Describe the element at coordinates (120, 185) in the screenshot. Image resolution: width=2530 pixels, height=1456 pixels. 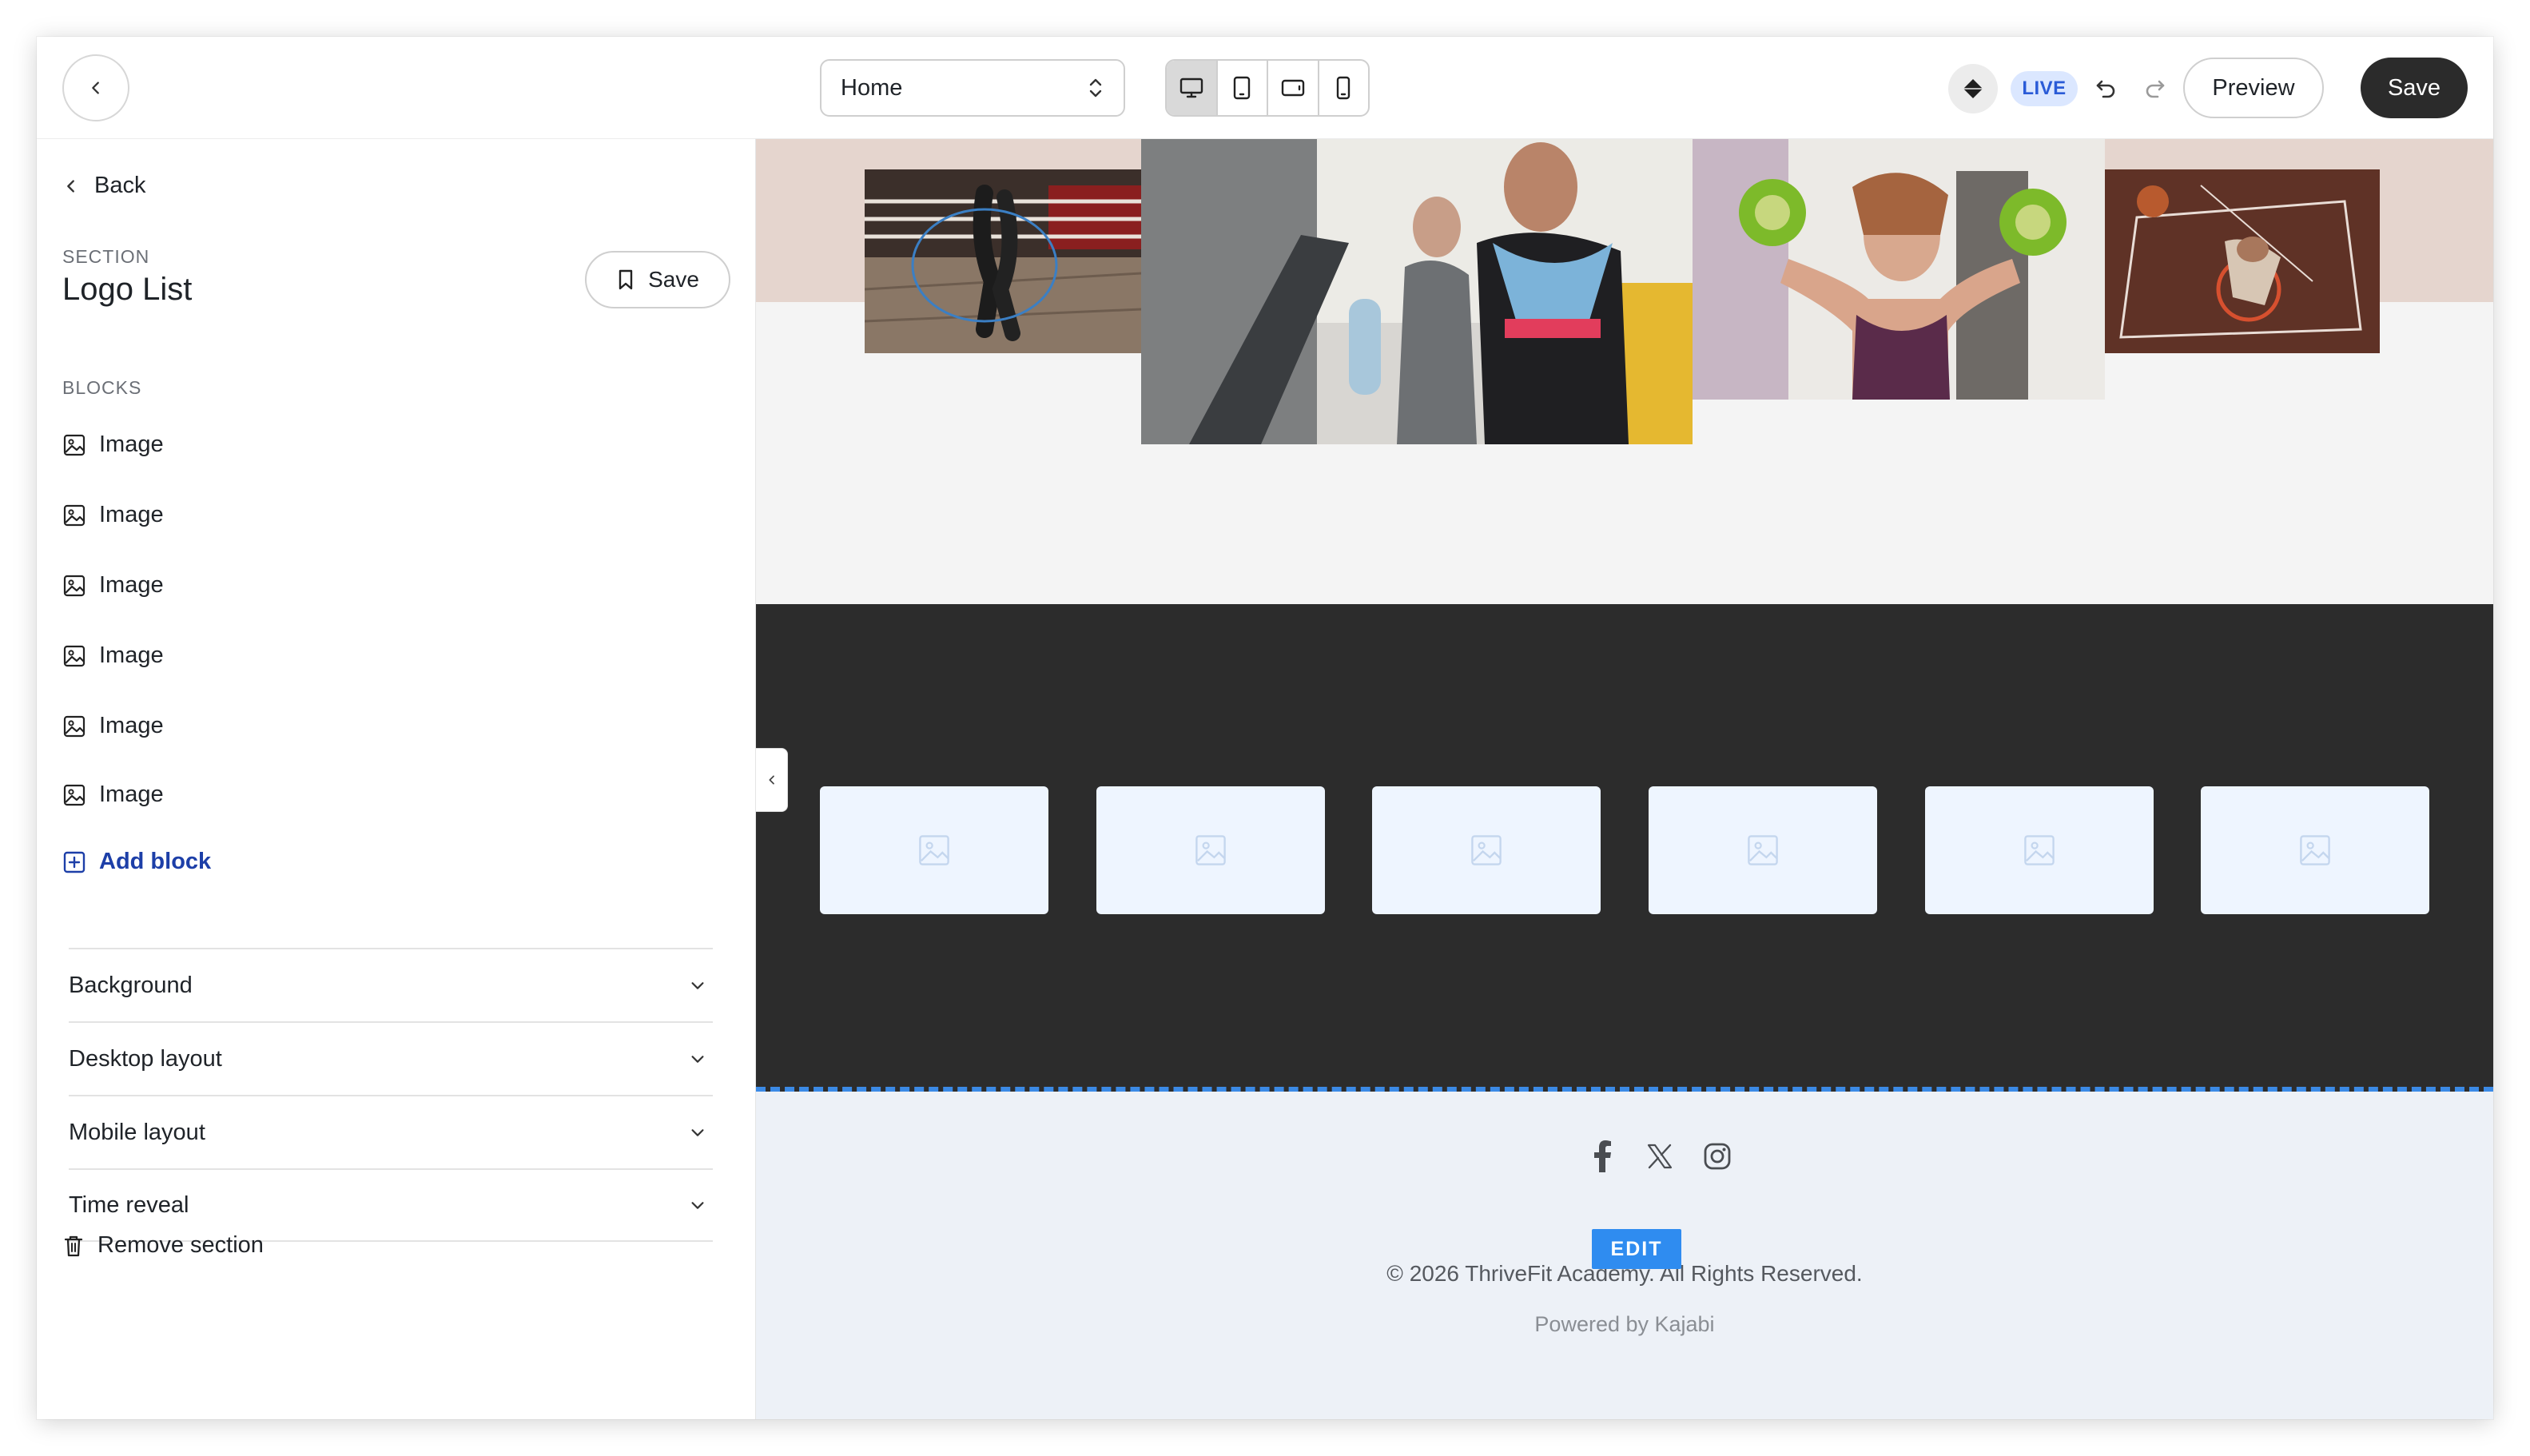
I see `sidebar-back-label: Back` at that location.